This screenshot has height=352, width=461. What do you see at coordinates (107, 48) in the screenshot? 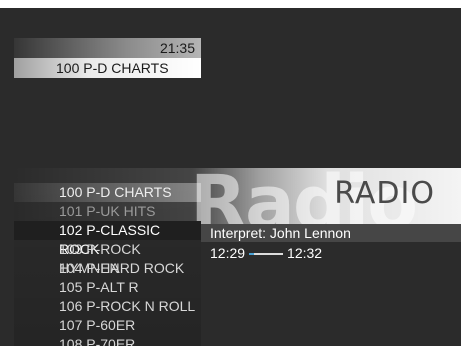
I see `clock: 21:35` at bounding box center [107, 48].